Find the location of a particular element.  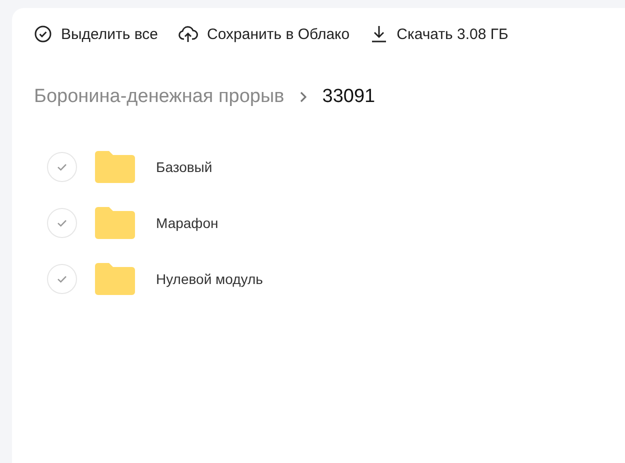

check-circle-icon is located at coordinates (43, 34).